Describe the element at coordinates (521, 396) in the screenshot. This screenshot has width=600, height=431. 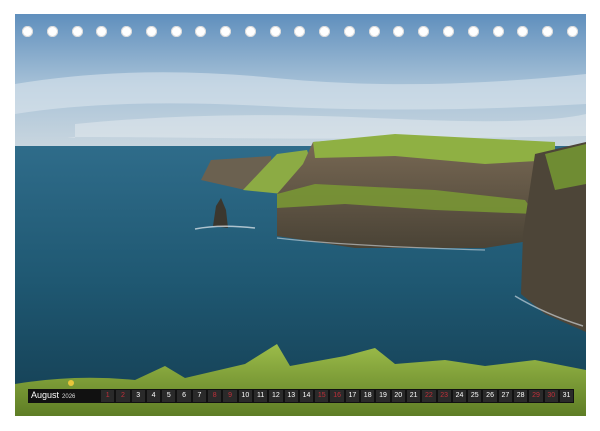
I see `day-cell: 28` at that location.